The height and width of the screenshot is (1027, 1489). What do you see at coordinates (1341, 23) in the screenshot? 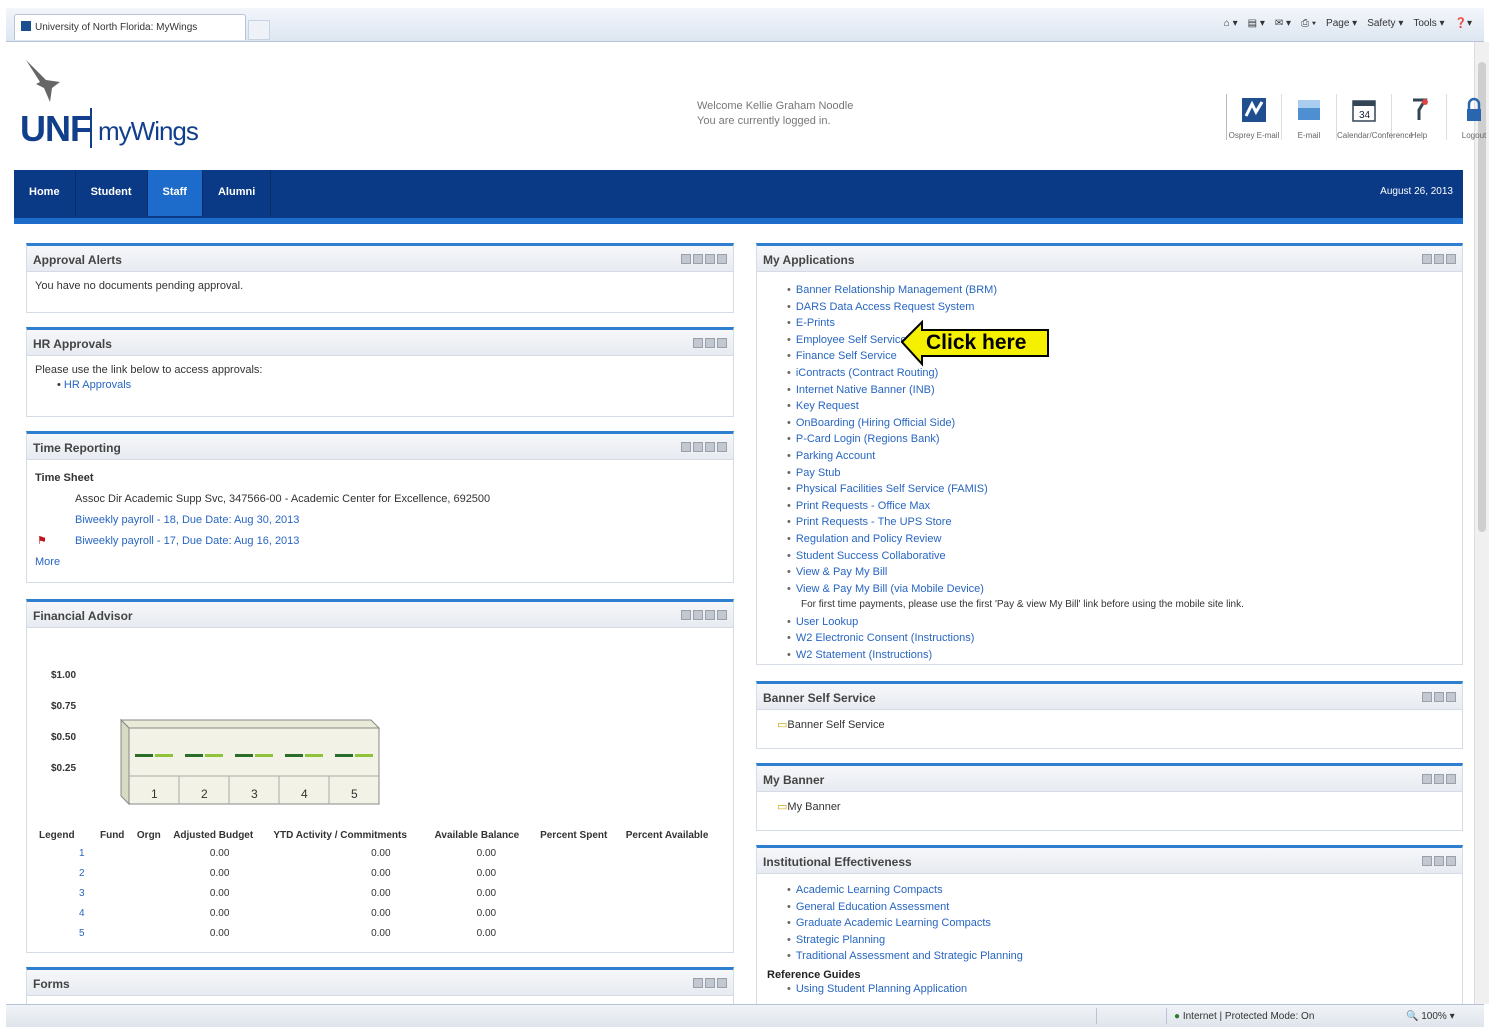
I see `page-menu: Page ▾` at bounding box center [1341, 23].